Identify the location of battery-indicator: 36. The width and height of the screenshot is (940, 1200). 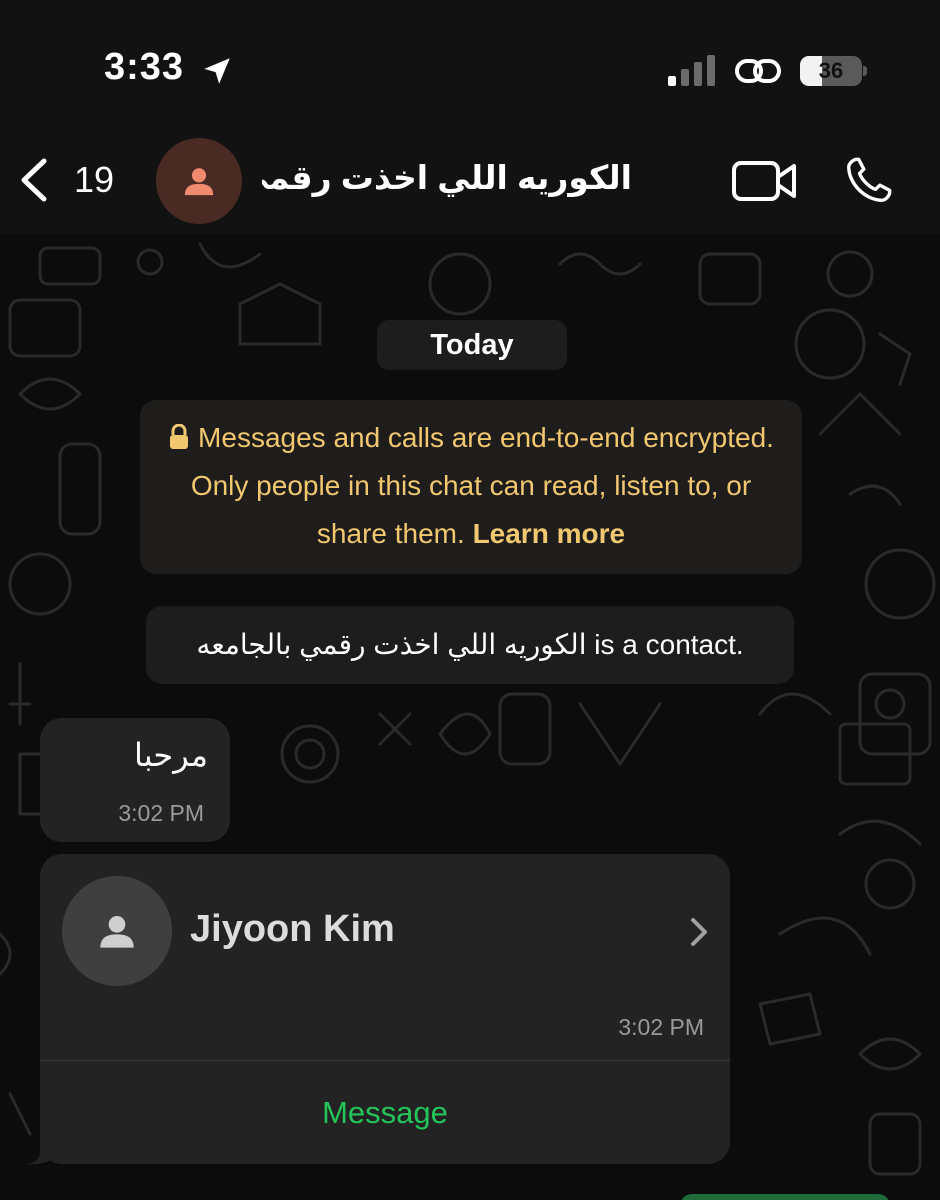
(834, 72).